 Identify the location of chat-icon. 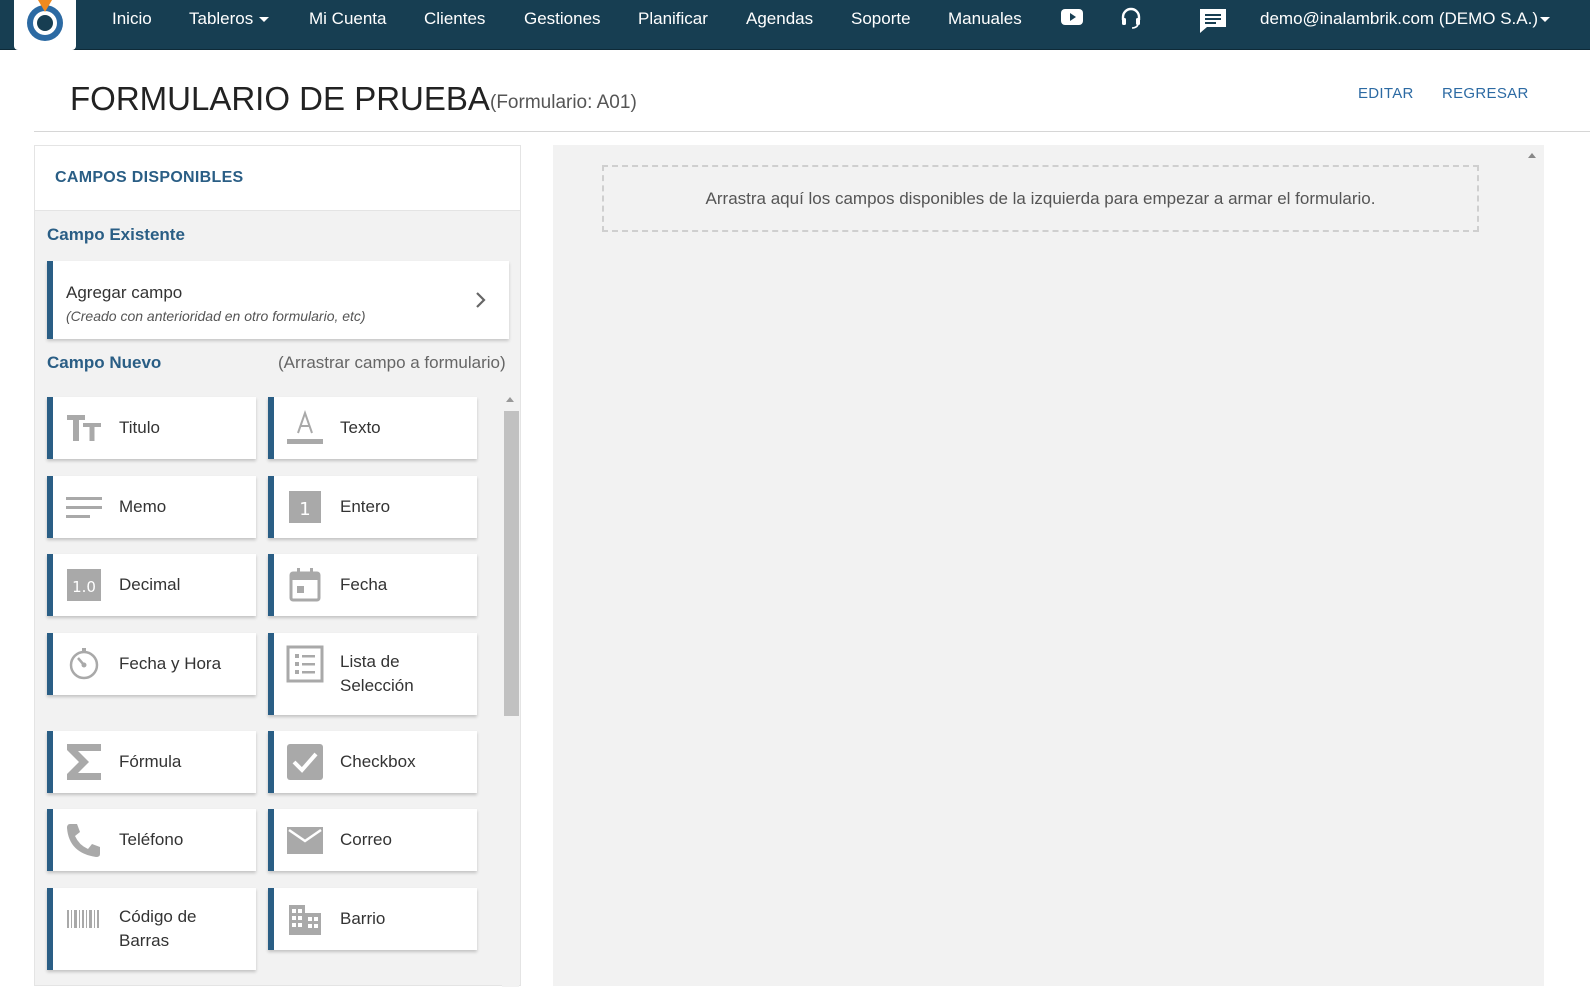
(1213, 23).